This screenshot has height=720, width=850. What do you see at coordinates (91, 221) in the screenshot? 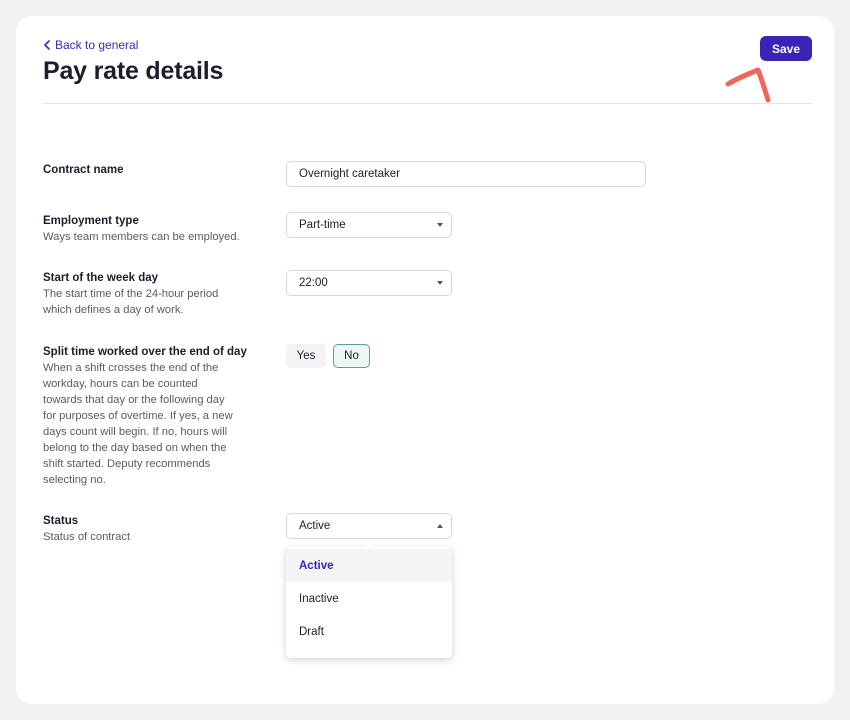
I see `employment-type-title: Employment type` at bounding box center [91, 221].